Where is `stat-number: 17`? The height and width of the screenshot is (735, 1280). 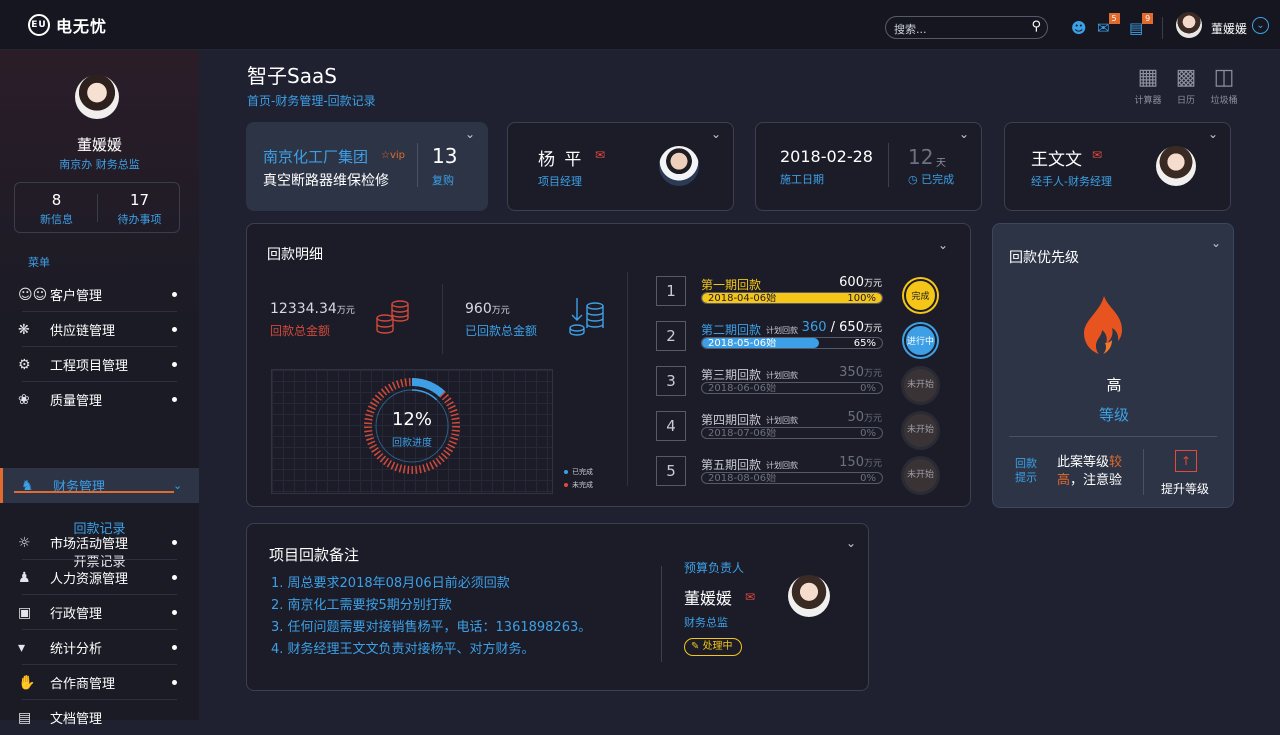
stat-number: 17 is located at coordinates (139, 200).